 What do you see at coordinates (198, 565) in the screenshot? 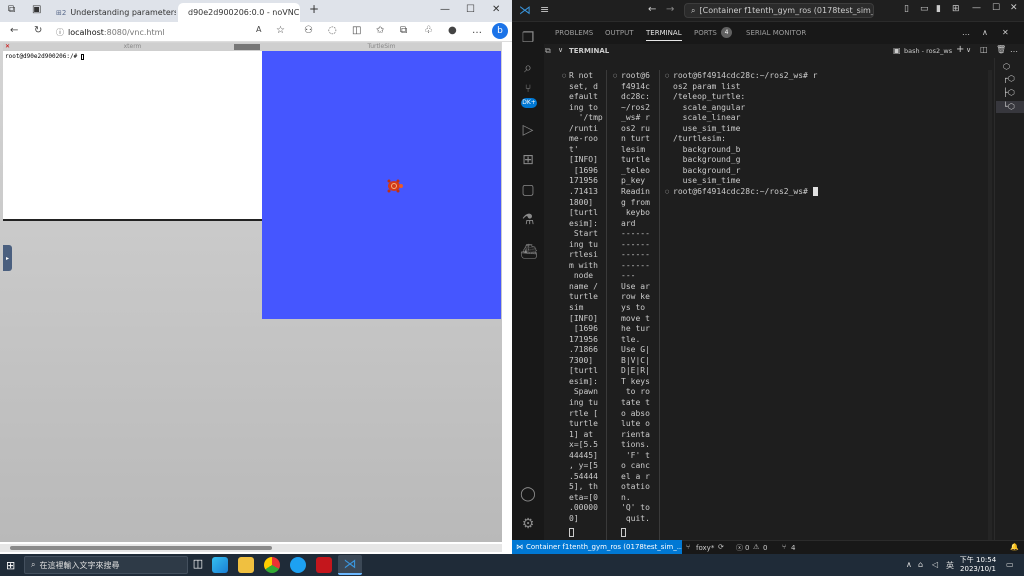
I see `task-view-icon: ◫` at bounding box center [198, 565].